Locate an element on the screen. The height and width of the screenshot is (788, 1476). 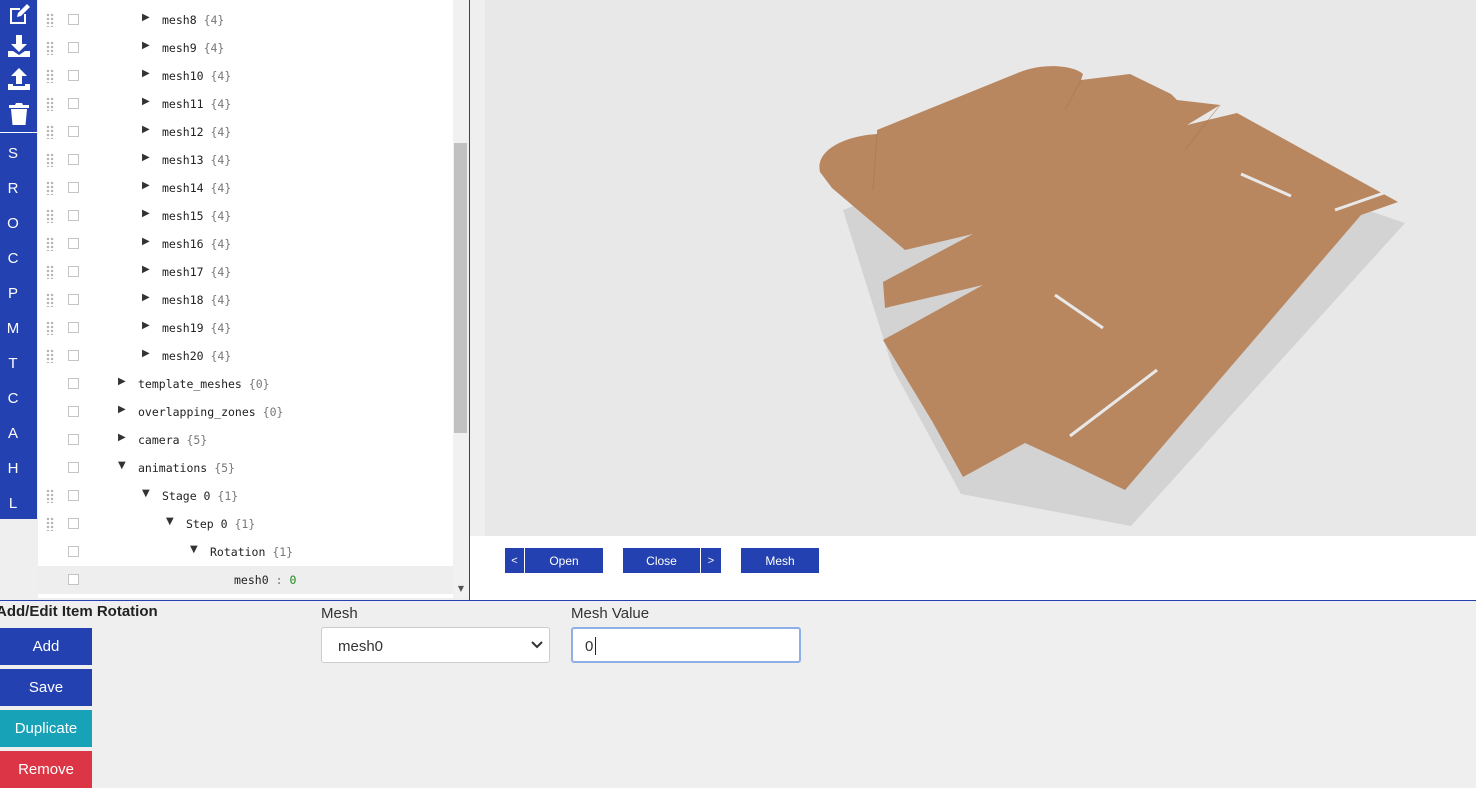
tree-row: ▶ mesh19 {4} is located at coordinates (245, 328).